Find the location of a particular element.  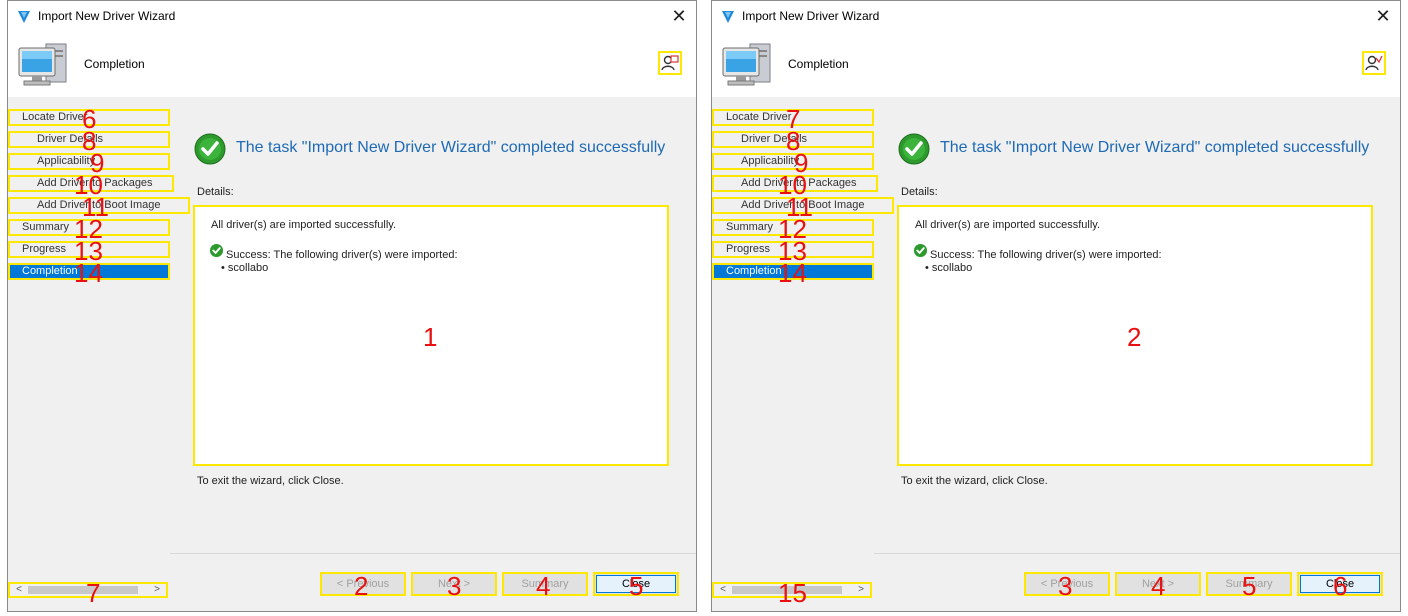

annotation-marker: 2 is located at coordinates (1134, 337).